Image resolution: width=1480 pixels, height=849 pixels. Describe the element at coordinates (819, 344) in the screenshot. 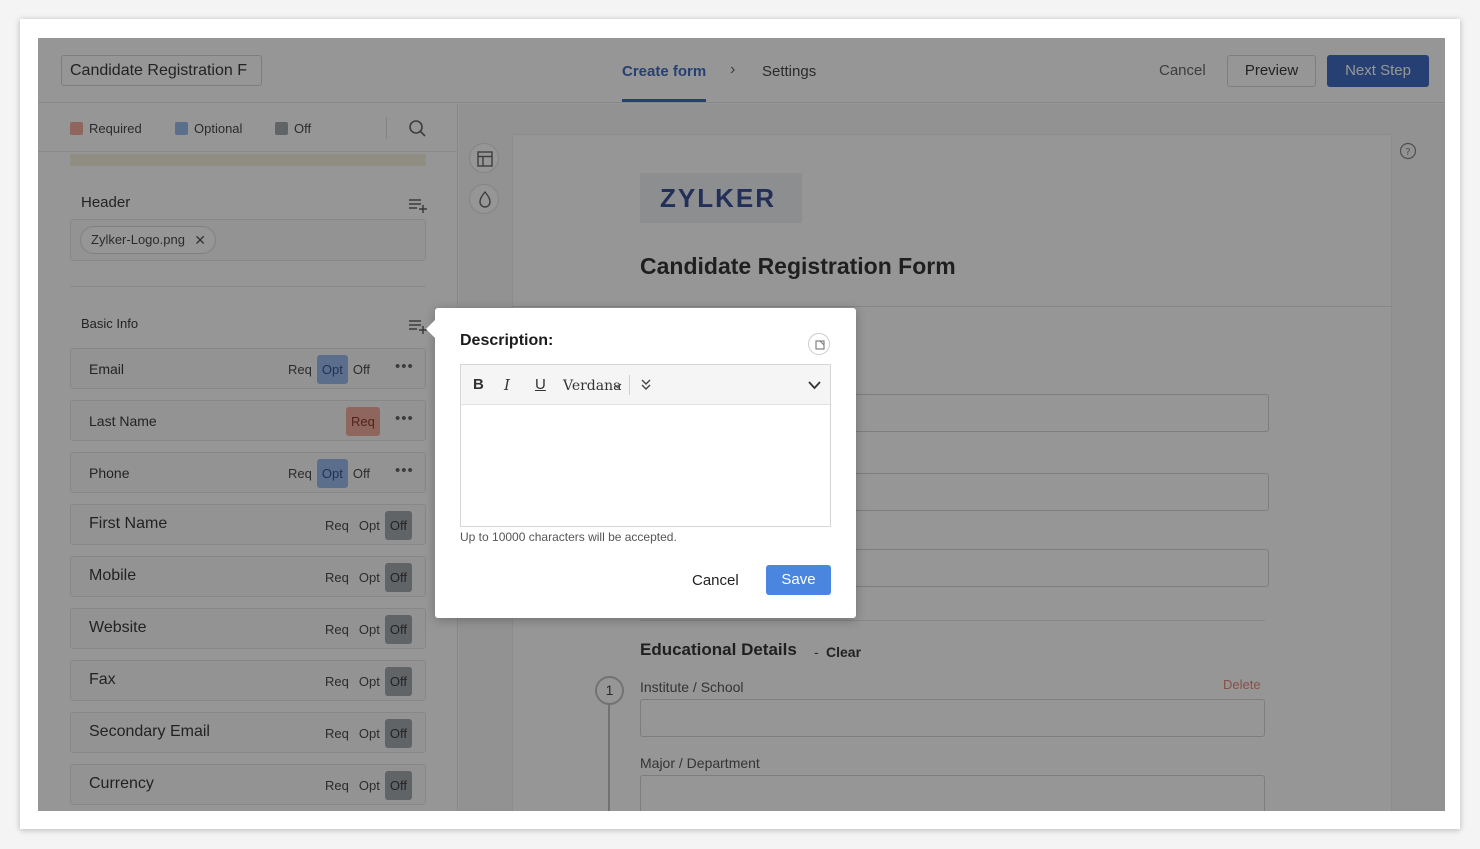

I see `expand-icon` at that location.